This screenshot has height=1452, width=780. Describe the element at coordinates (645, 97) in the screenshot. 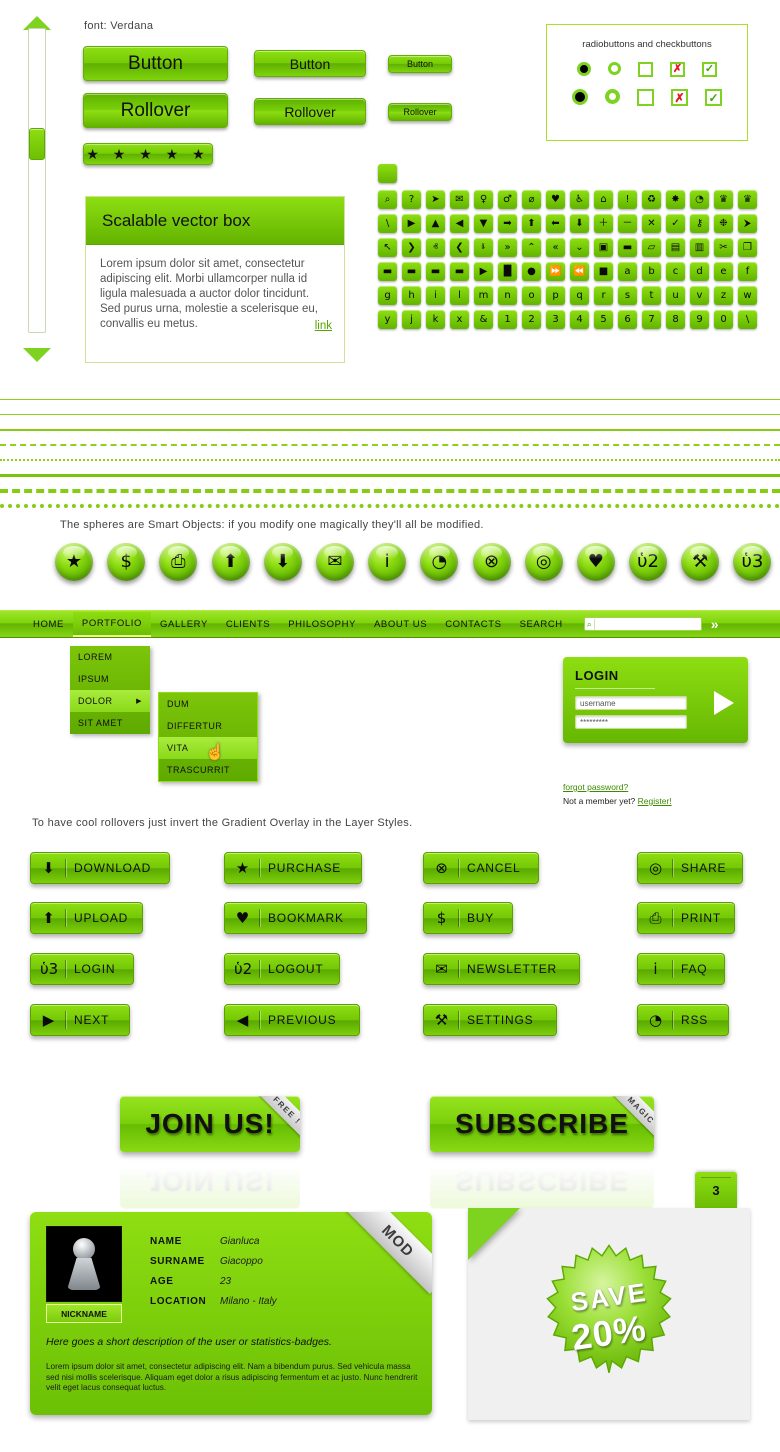

I see `checkbox-empty` at that location.